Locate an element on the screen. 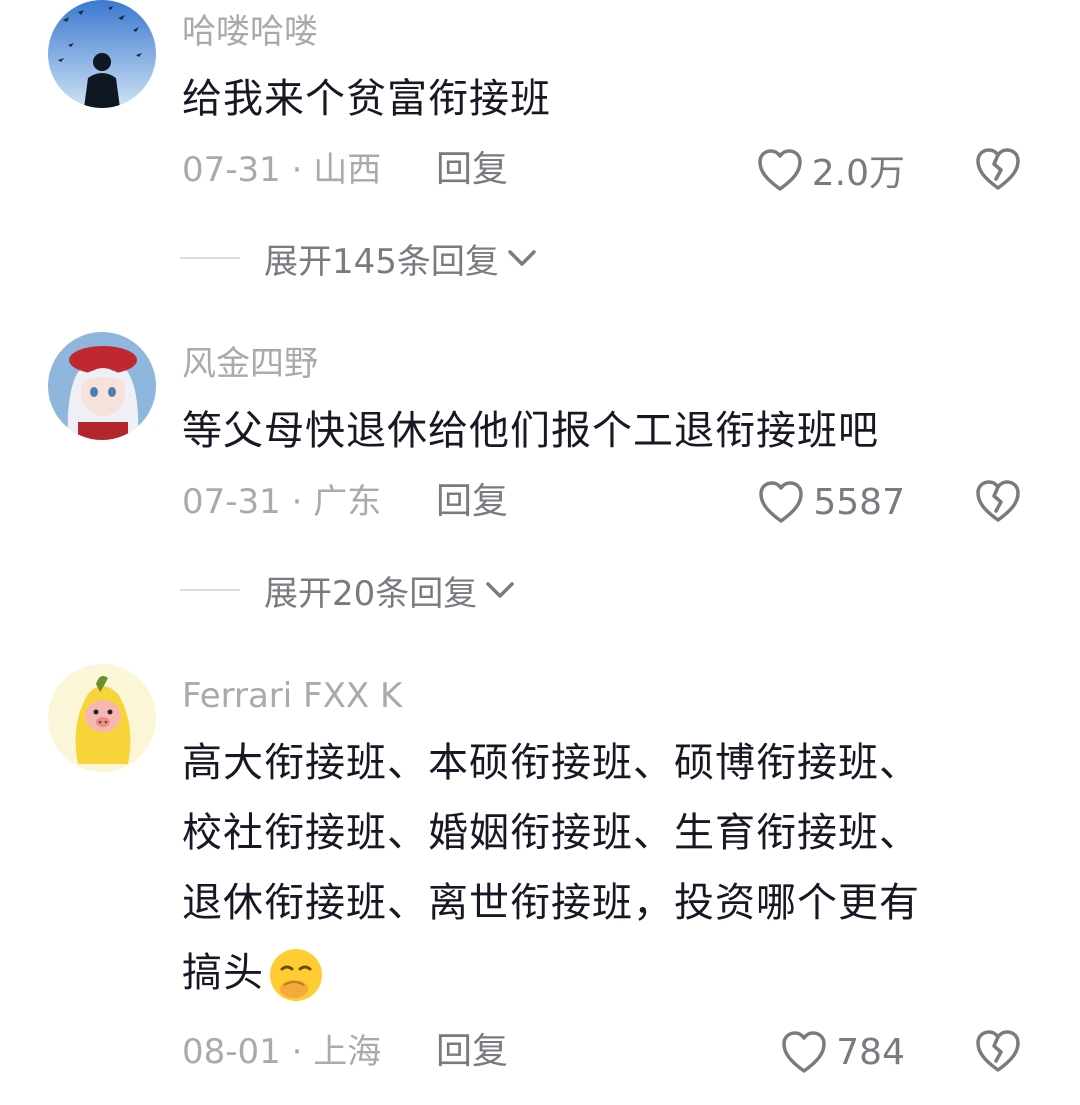  comment-text-line: 高大衔接班、本硕衔接班、硕博衔接班、 is located at coordinates (551, 763).